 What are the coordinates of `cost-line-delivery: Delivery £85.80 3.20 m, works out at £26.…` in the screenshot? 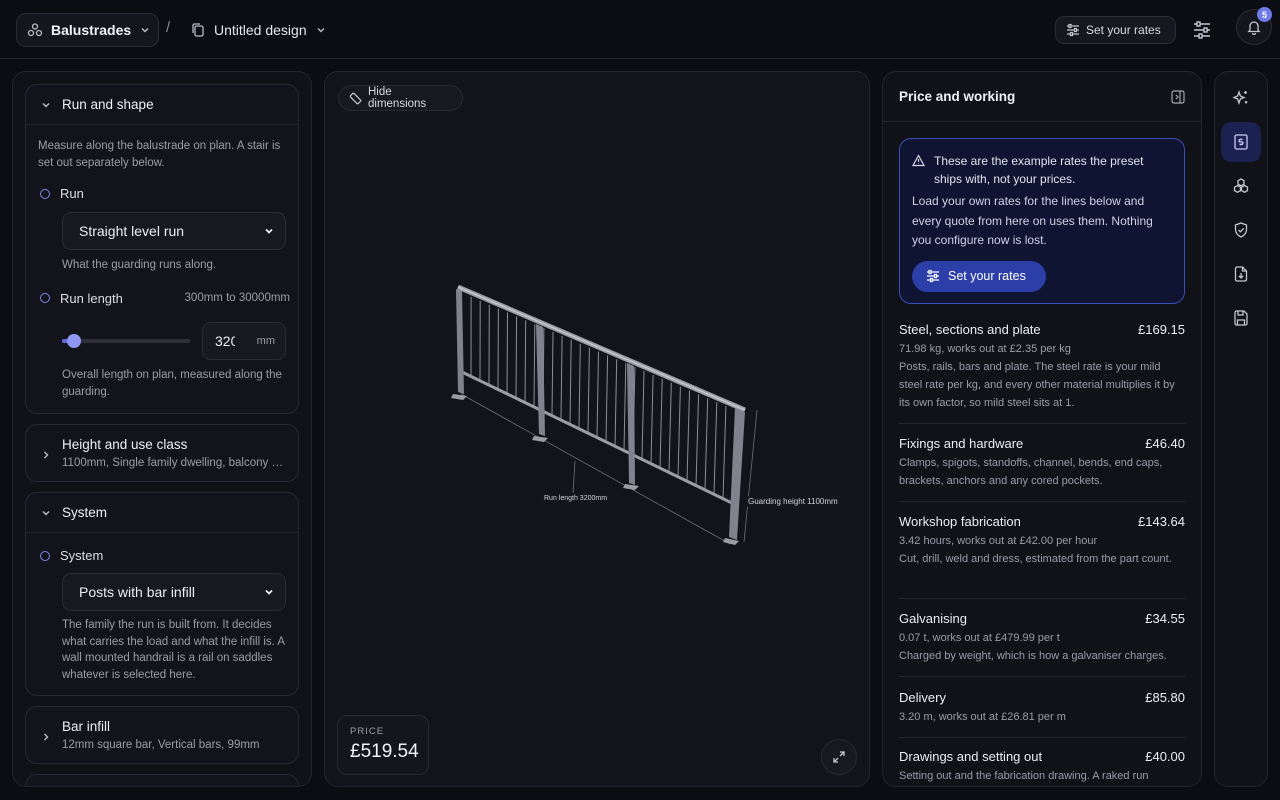 It's located at (1042, 714).